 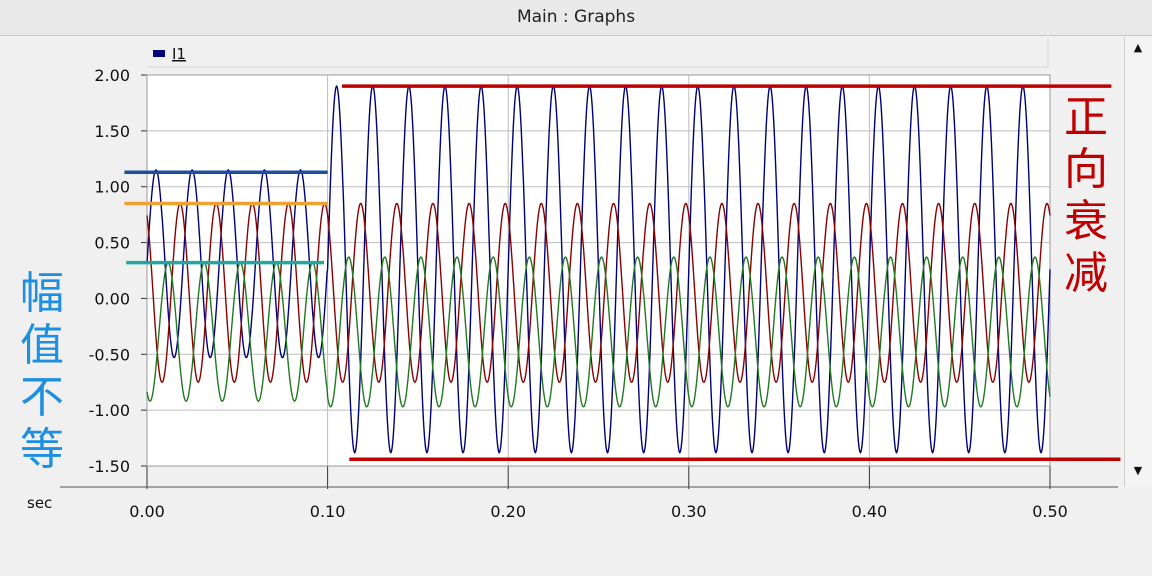 What do you see at coordinates (42, 345) in the screenshot?
I see `annotation-char: 值` at bounding box center [42, 345].